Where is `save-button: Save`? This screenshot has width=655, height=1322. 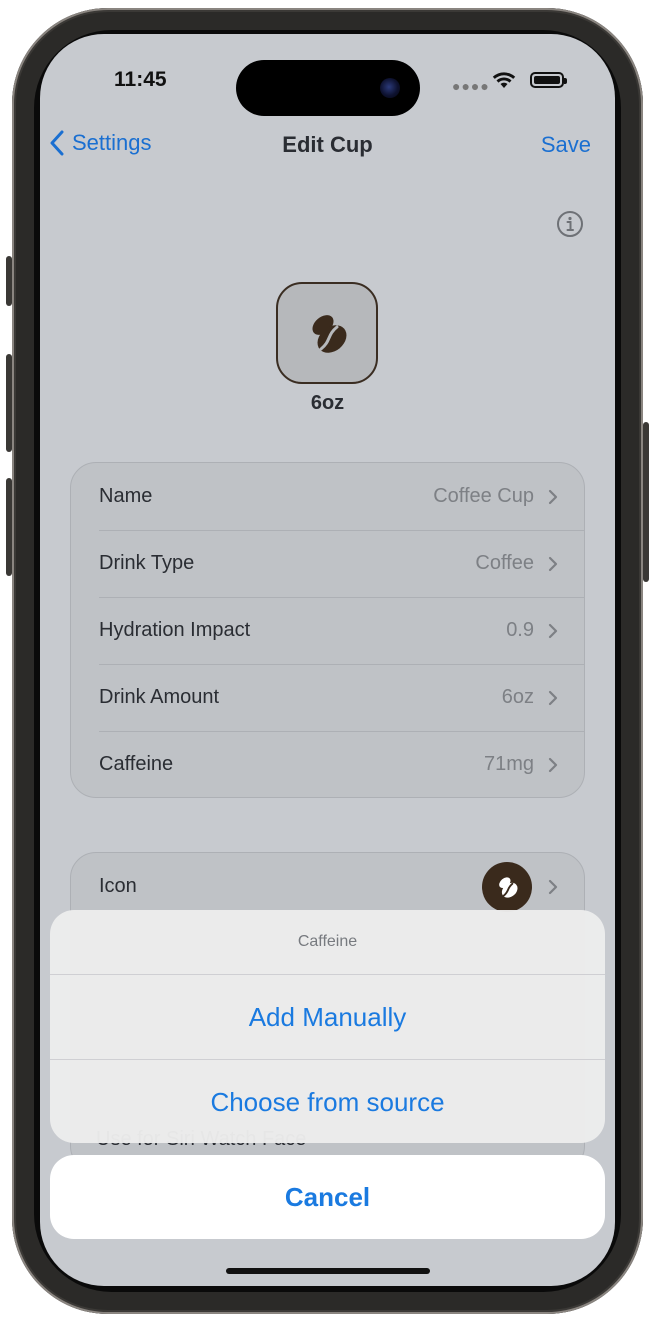 save-button: Save is located at coordinates (566, 145).